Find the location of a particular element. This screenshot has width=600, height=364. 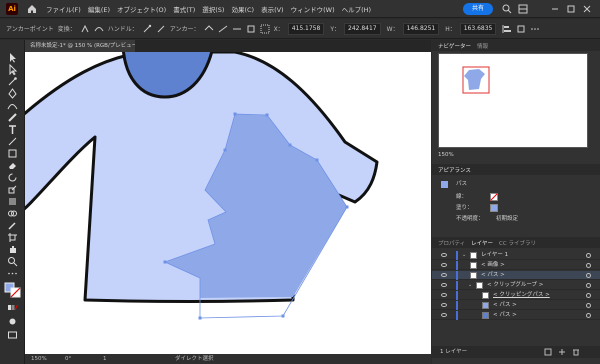

gradient-tool-icon is located at coordinates (12, 201).